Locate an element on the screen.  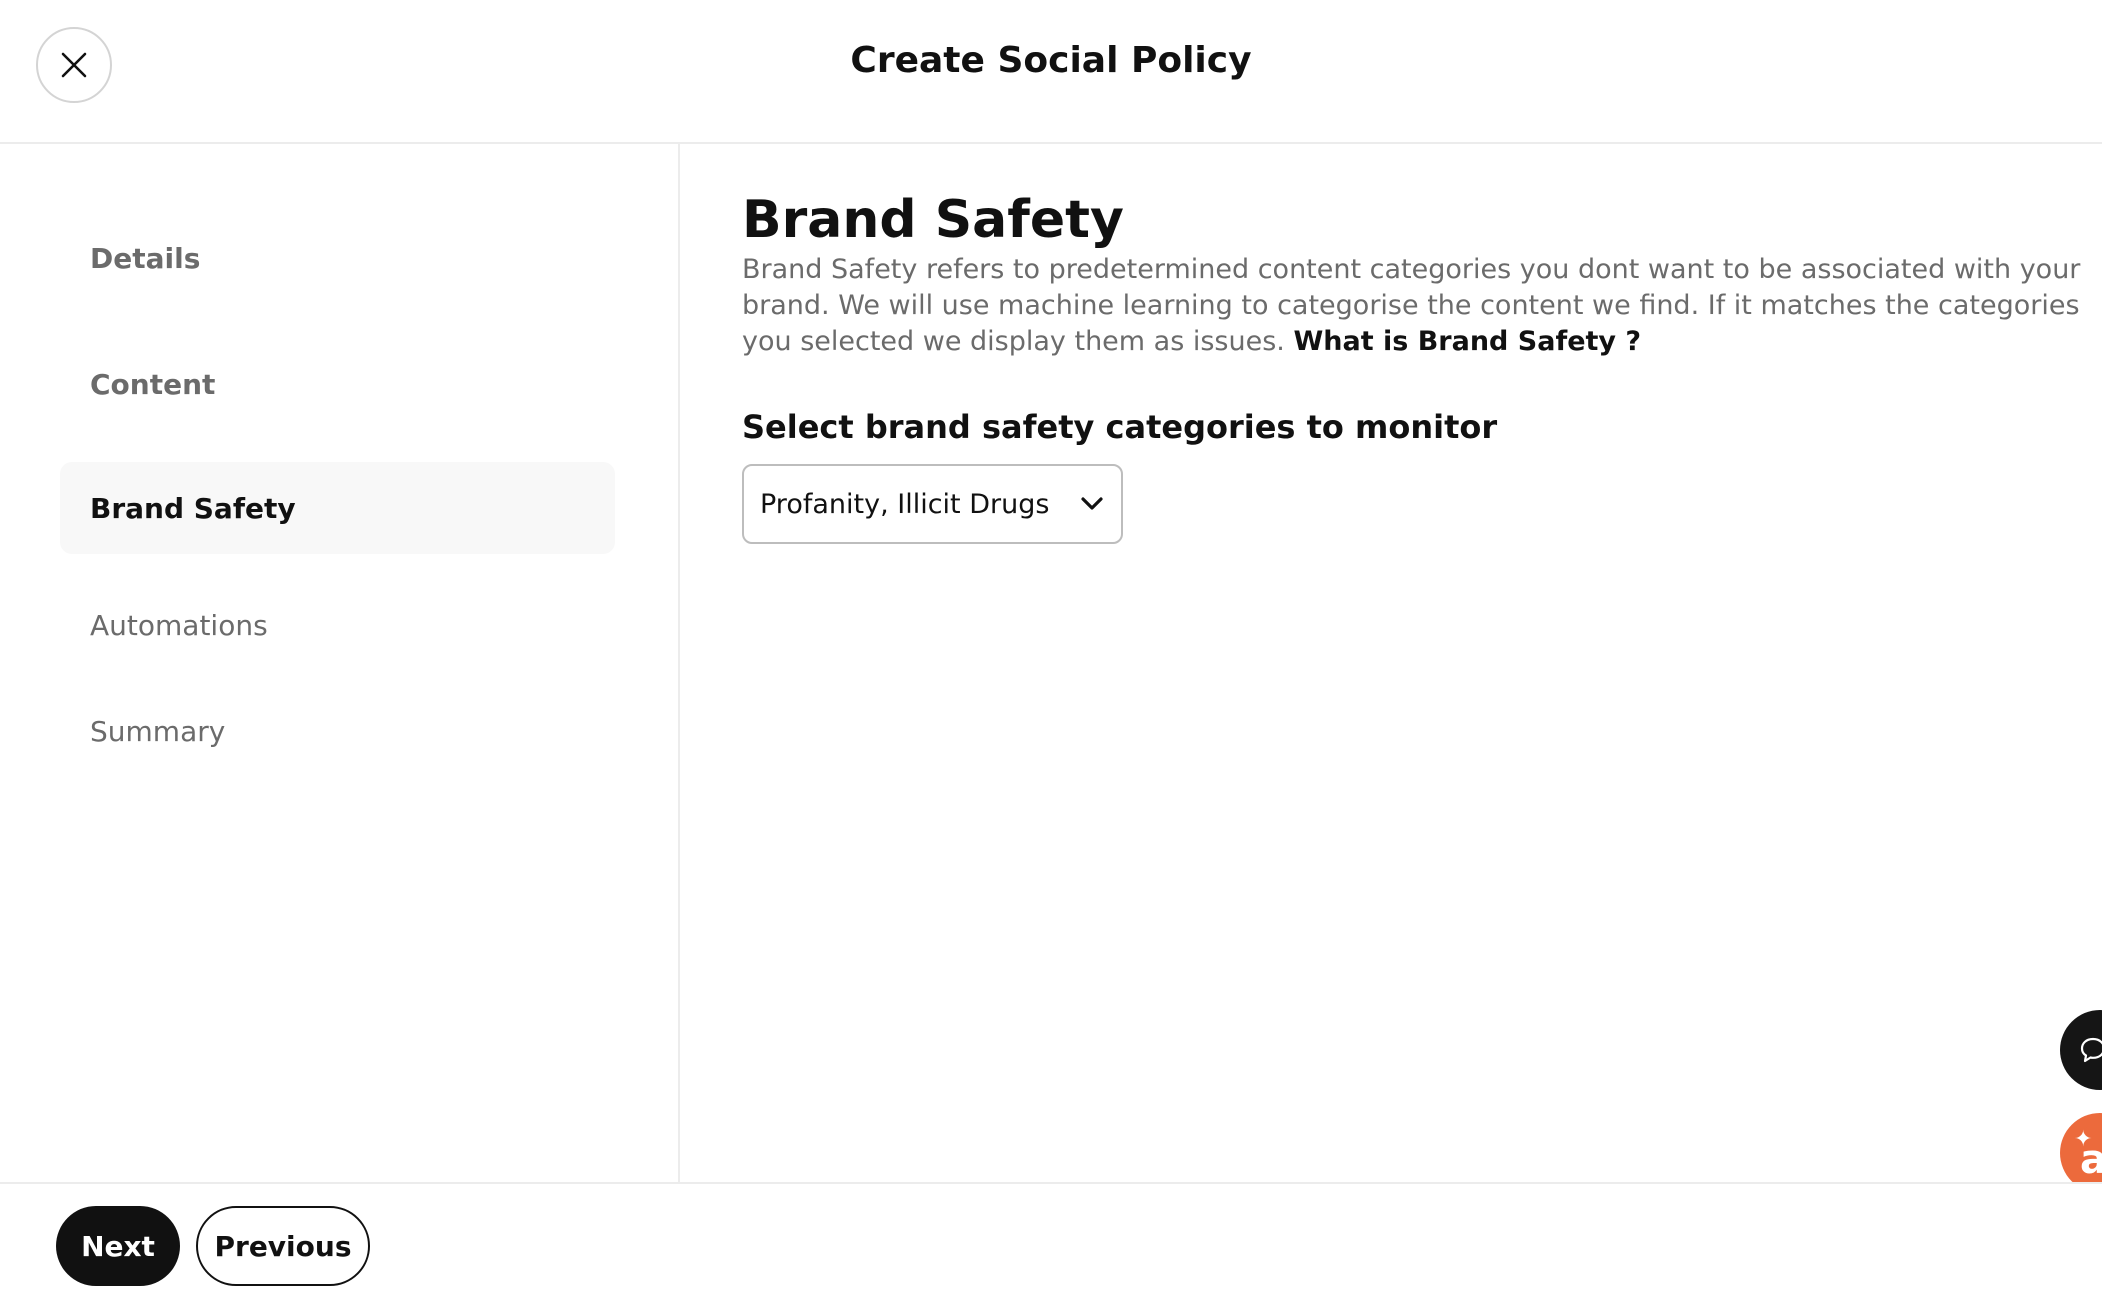
assistant-widget-button: ✦ a is located at coordinates (2081, 1153).